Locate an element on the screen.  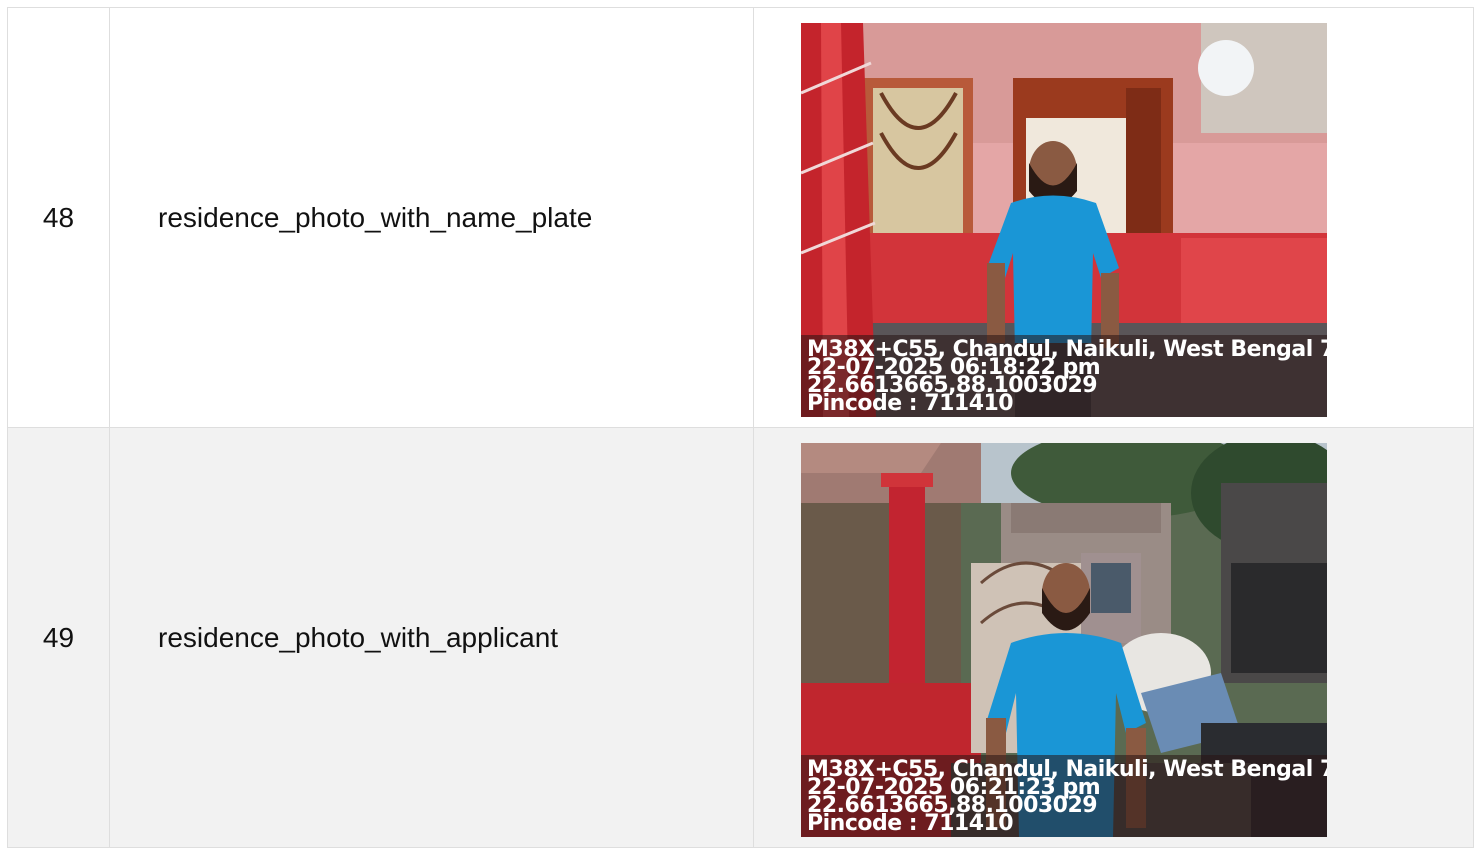
row-number: 48 is located at coordinates (59, 217).